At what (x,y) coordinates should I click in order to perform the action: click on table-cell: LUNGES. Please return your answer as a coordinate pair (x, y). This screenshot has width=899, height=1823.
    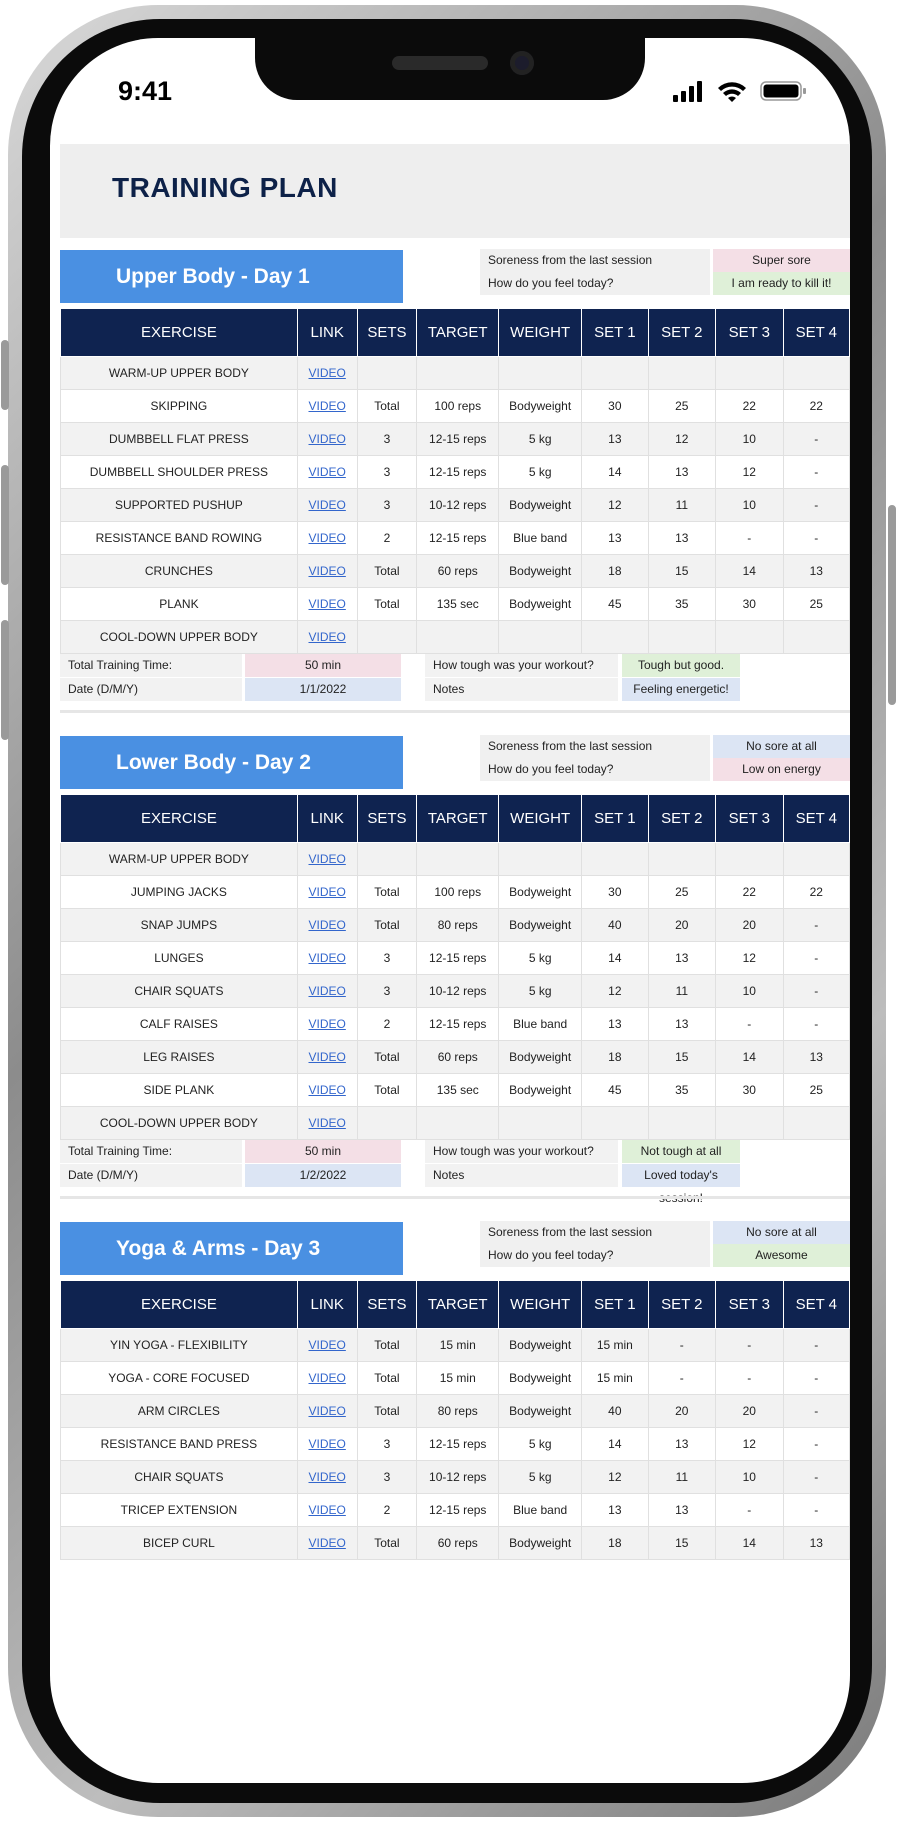
    Looking at the image, I should click on (179, 958).